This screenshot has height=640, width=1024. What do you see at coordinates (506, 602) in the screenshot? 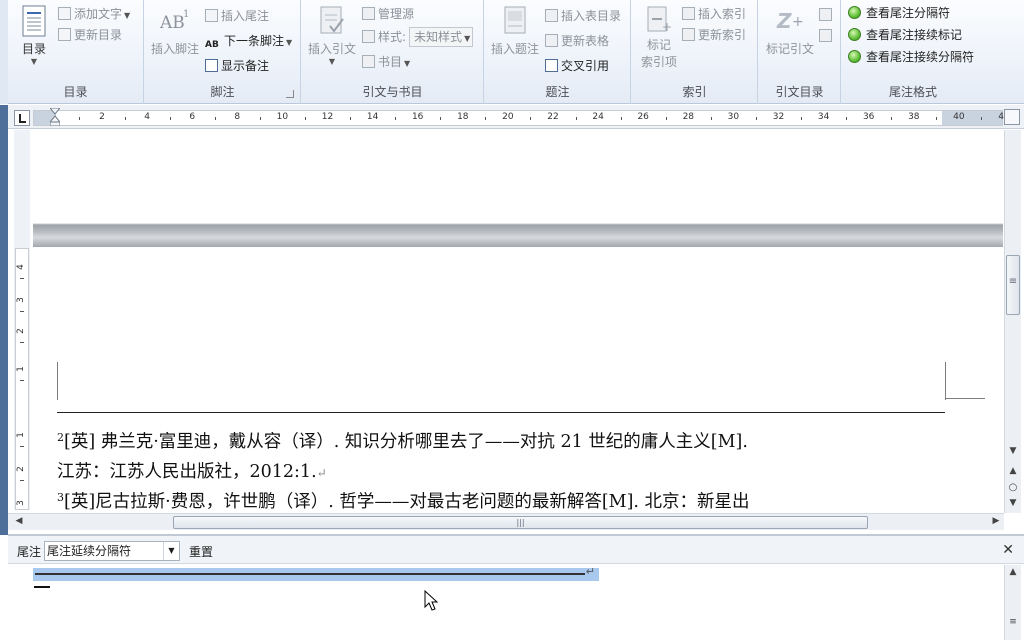
I see `notes-pane-body: ↵` at bounding box center [506, 602].